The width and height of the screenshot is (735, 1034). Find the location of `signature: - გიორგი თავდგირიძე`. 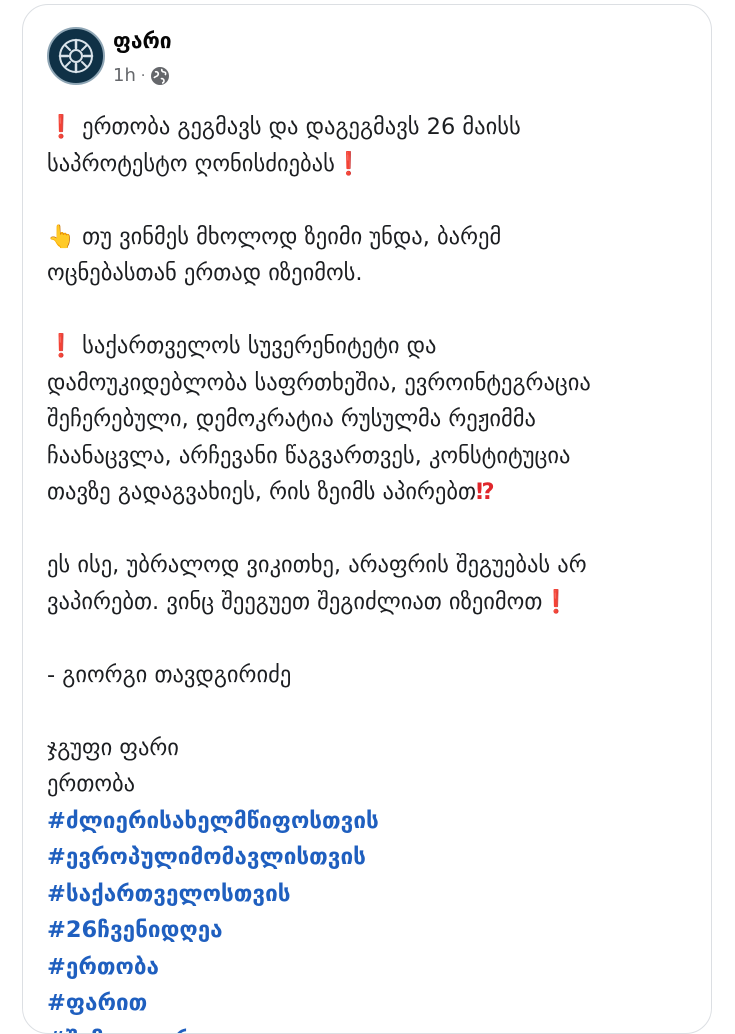

signature: - გიორგი თავდგირიძე is located at coordinates (372, 675).